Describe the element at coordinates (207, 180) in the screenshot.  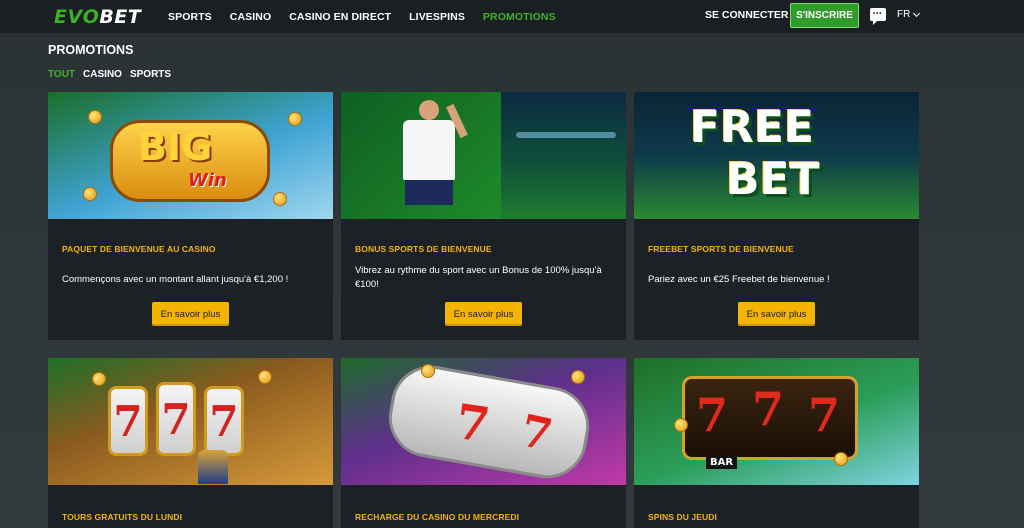
I see `win-text: Win` at that location.